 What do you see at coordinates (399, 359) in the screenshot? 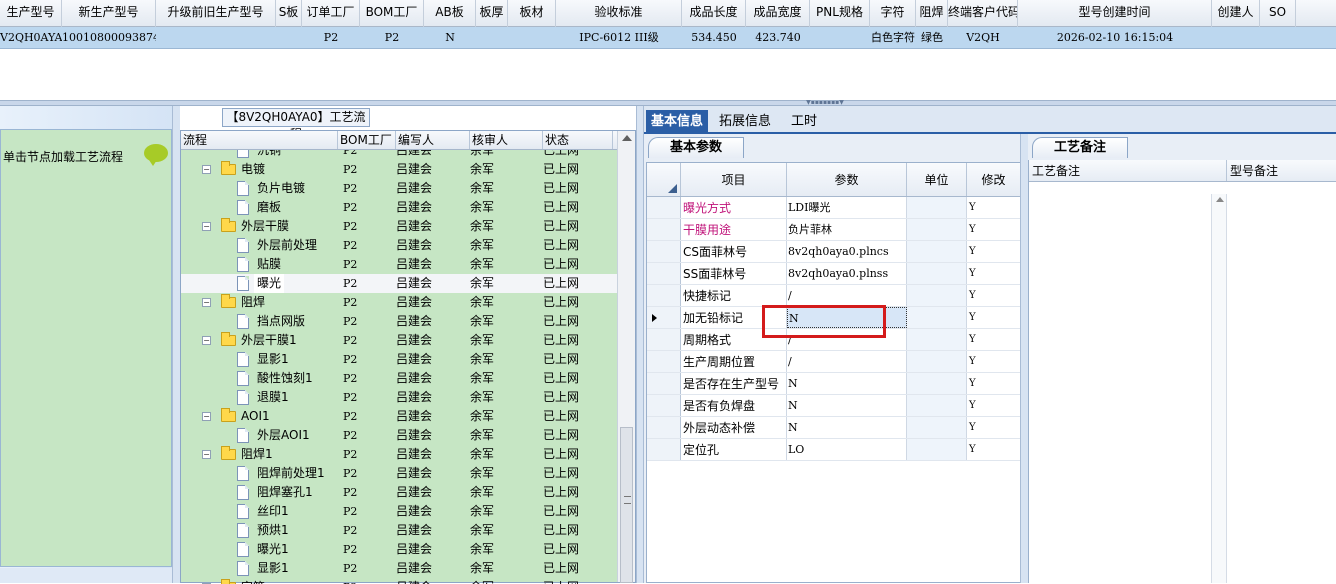
I see `tree-node: 显影1 P2 吕建会 余军 已上网` at bounding box center [399, 359].